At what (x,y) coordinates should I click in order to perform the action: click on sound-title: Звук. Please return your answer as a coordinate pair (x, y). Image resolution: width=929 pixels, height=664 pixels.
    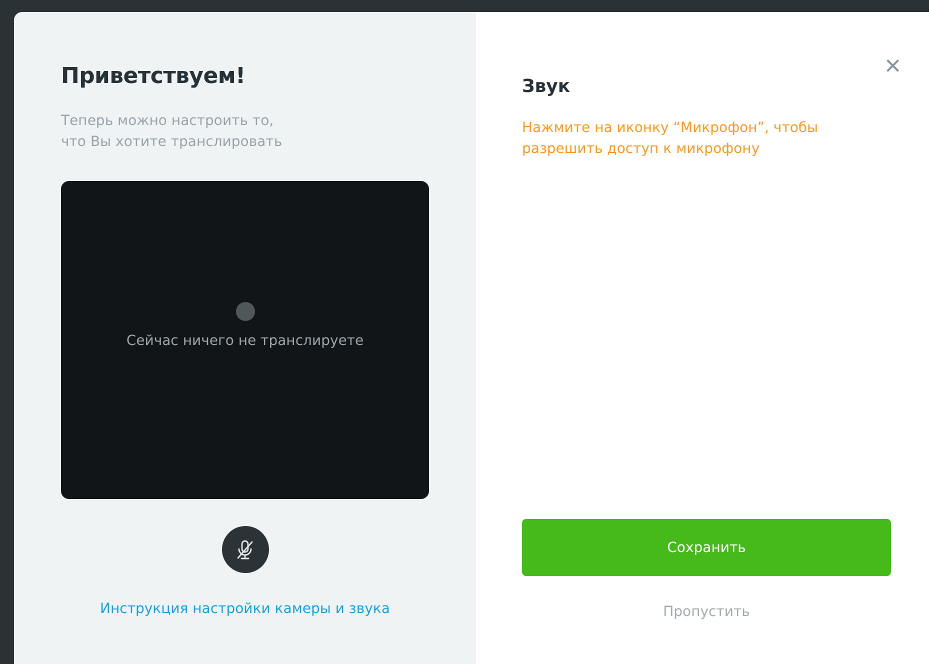
    Looking at the image, I should click on (547, 86).